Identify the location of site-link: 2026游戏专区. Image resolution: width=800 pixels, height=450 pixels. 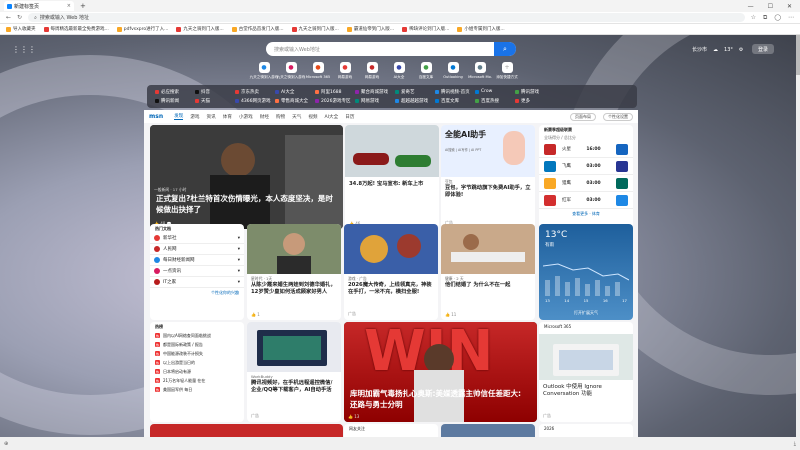
(335, 101).